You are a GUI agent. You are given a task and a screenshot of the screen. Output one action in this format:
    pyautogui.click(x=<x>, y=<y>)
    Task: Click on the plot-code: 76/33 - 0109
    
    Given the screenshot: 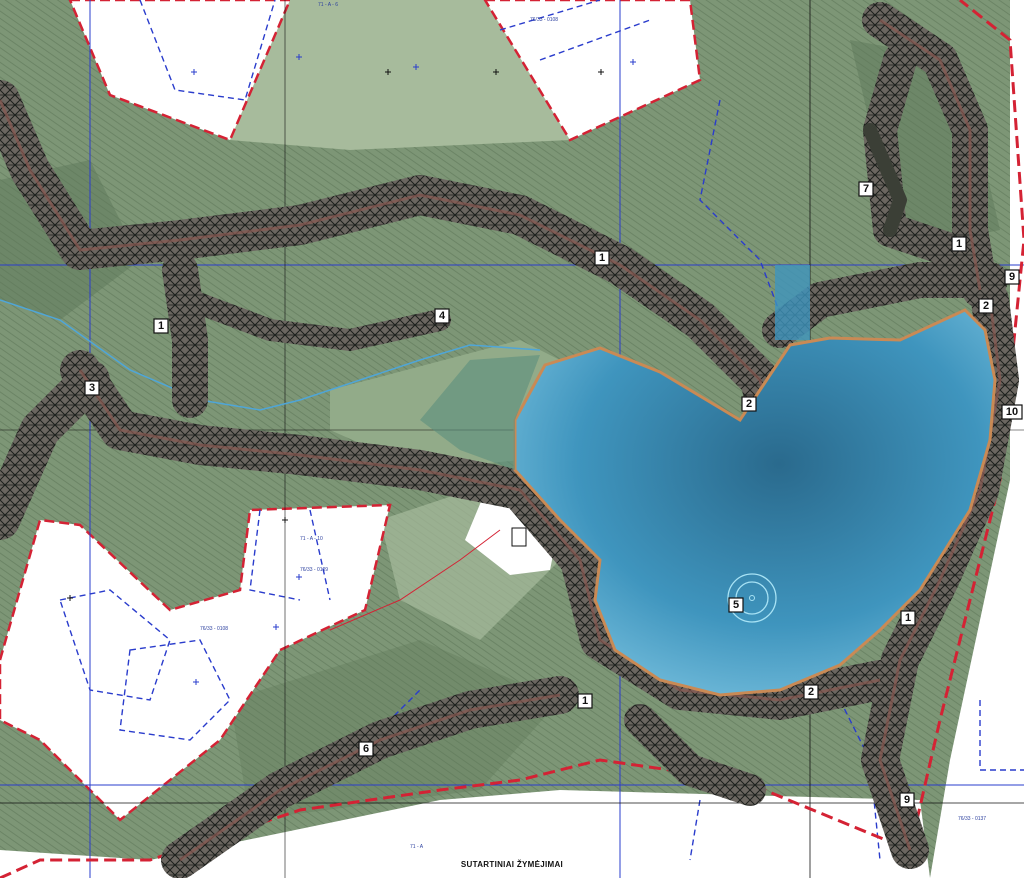 What is the action you would take?
    pyautogui.click(x=314, y=570)
    